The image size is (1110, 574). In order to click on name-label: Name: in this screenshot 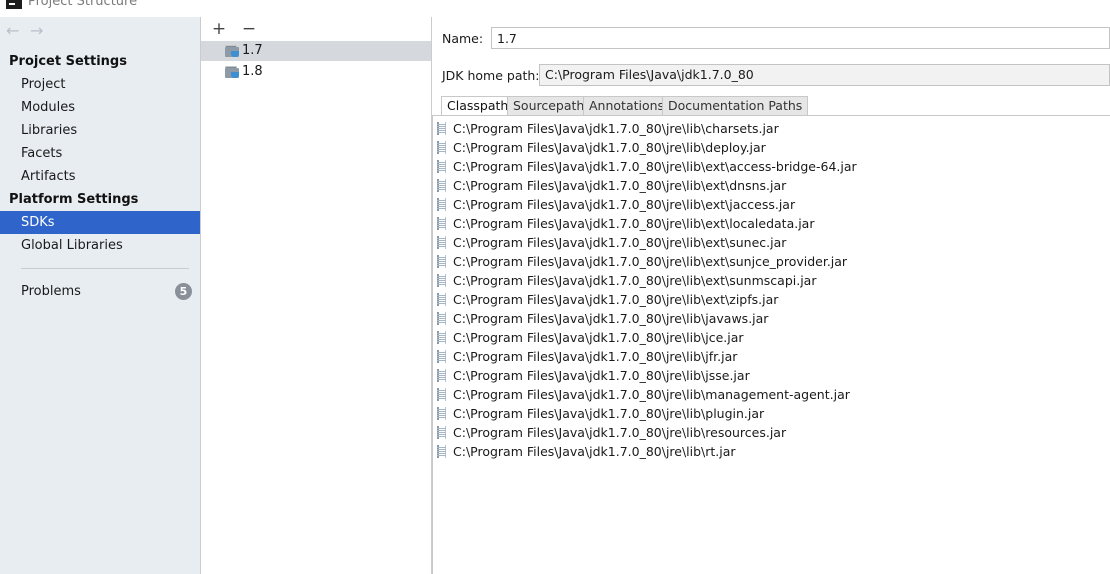, I will do `click(463, 38)`.